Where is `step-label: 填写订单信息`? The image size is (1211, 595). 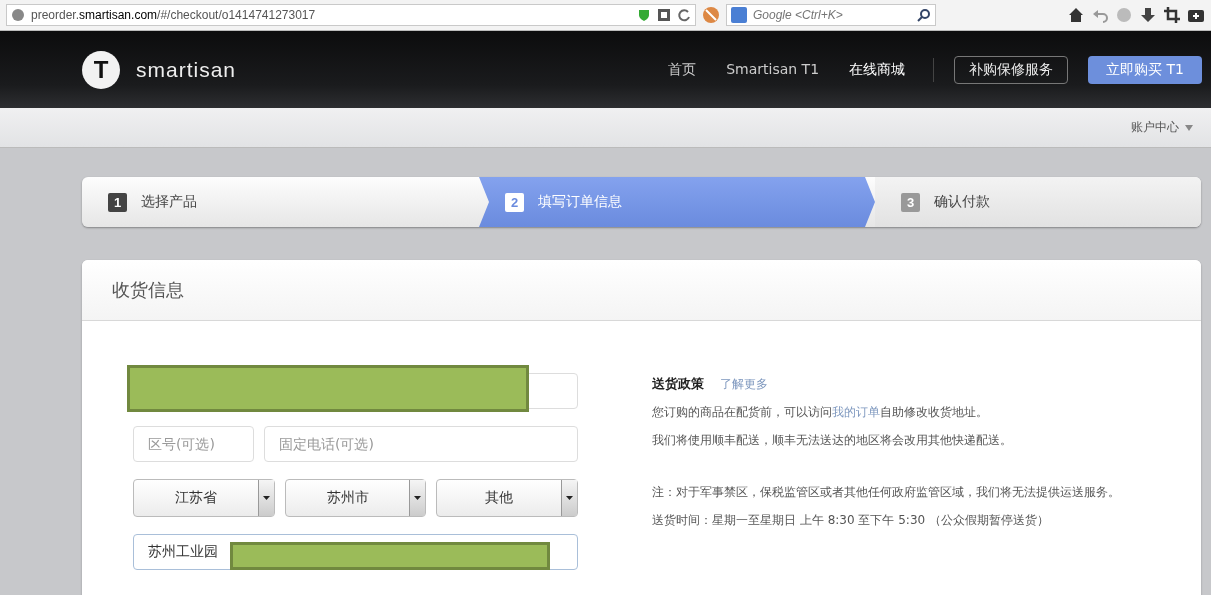
step-label: 填写订单信息 is located at coordinates (580, 202).